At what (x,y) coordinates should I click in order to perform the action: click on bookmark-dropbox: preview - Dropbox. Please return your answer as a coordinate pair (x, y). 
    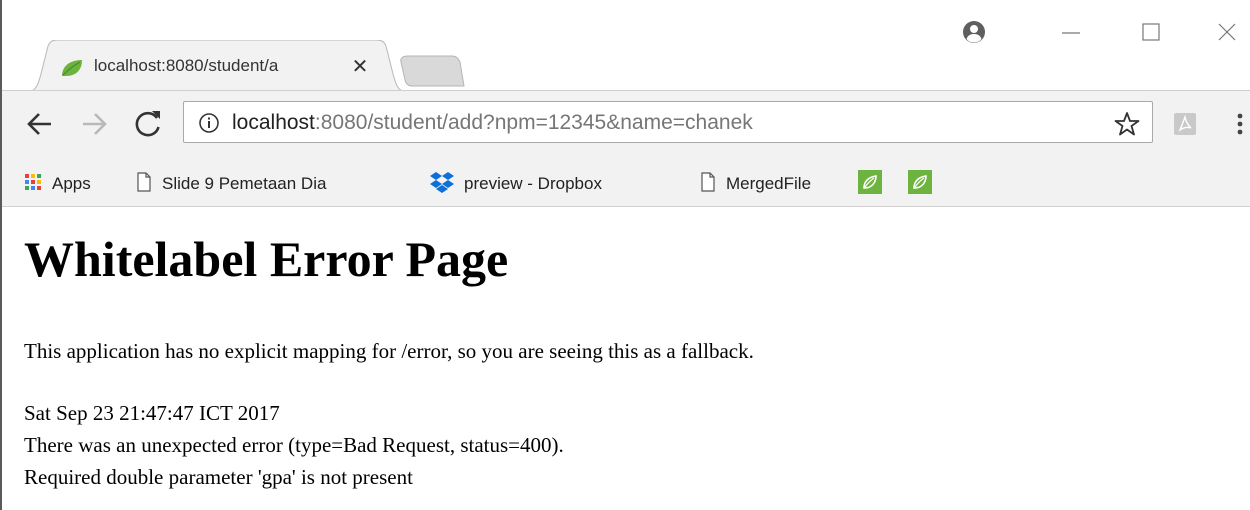
    Looking at the image, I should click on (516, 184).